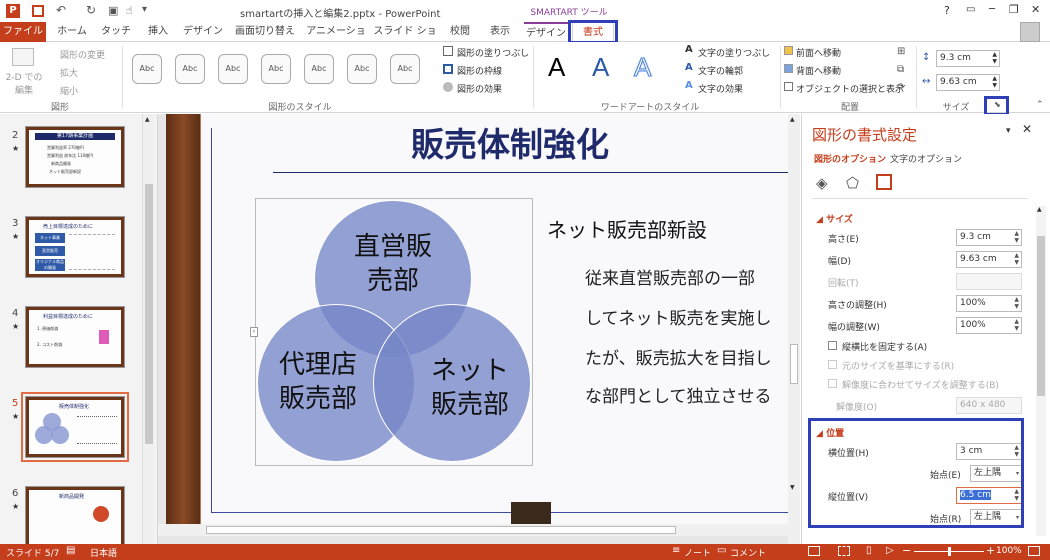 The width and height of the screenshot is (1050, 560). Describe the element at coordinates (479, 88) in the screenshot. I see `shape-effects-button: 図形の効果` at that location.